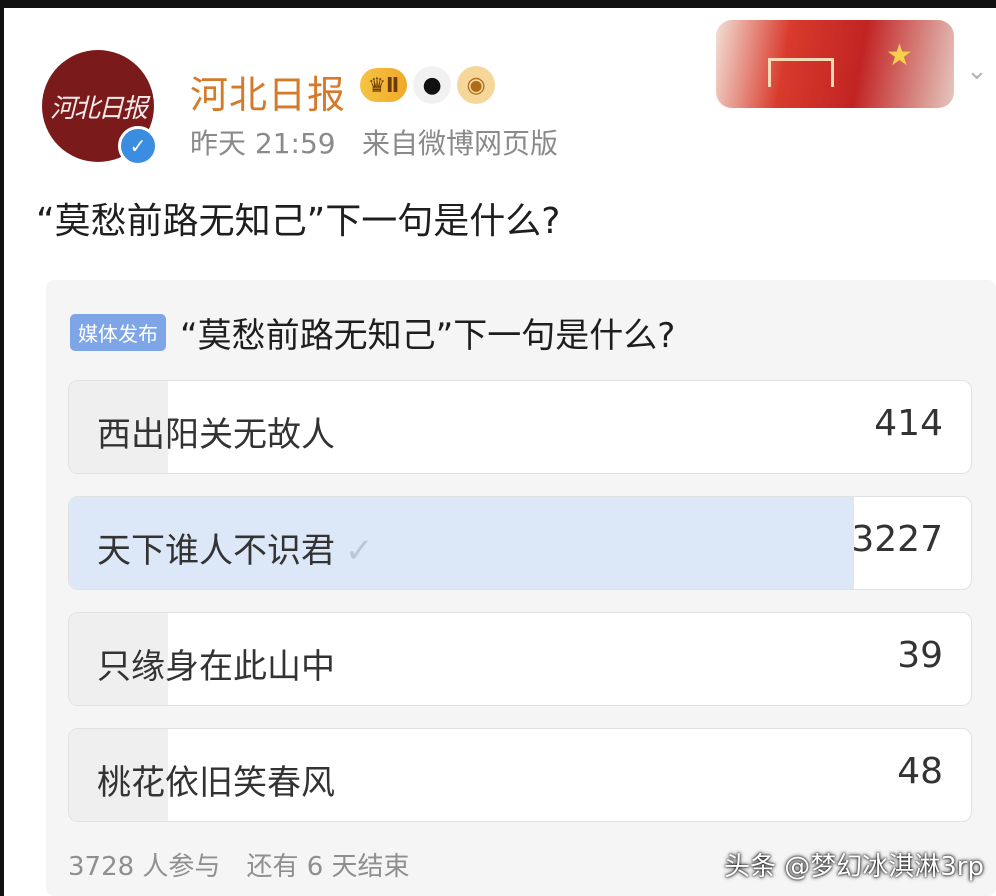  What do you see at coordinates (216, 435) in the screenshot?
I see `poll-option-label: 西出阳关无故人` at bounding box center [216, 435].